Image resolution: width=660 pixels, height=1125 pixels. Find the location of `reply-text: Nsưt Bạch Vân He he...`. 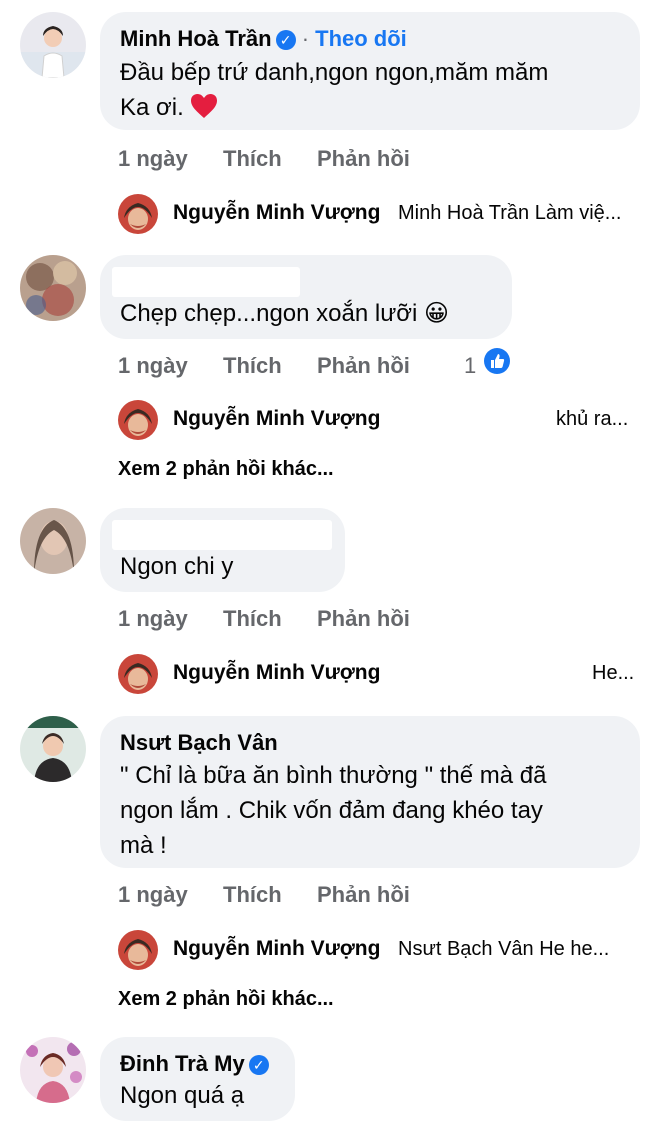

reply-text: Nsưt Bạch Vân He he... is located at coordinates (504, 949).